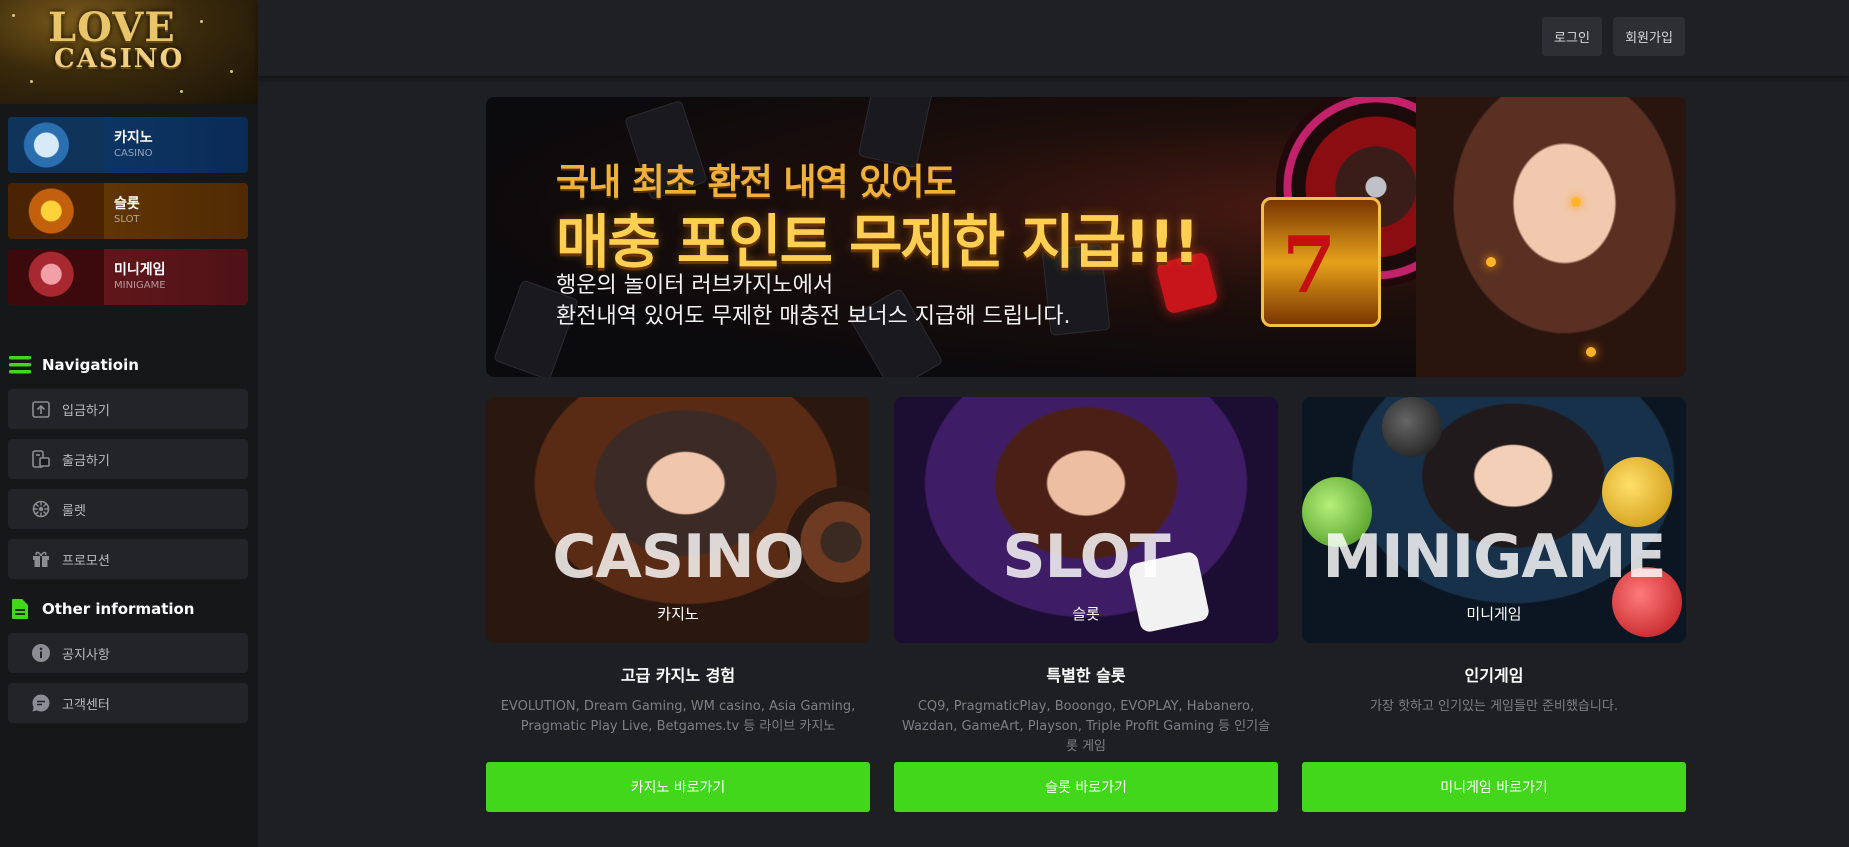 This screenshot has width=1849, height=847. Describe the element at coordinates (119, 59) in the screenshot. I see `logo-line-2: CASINO` at that location.